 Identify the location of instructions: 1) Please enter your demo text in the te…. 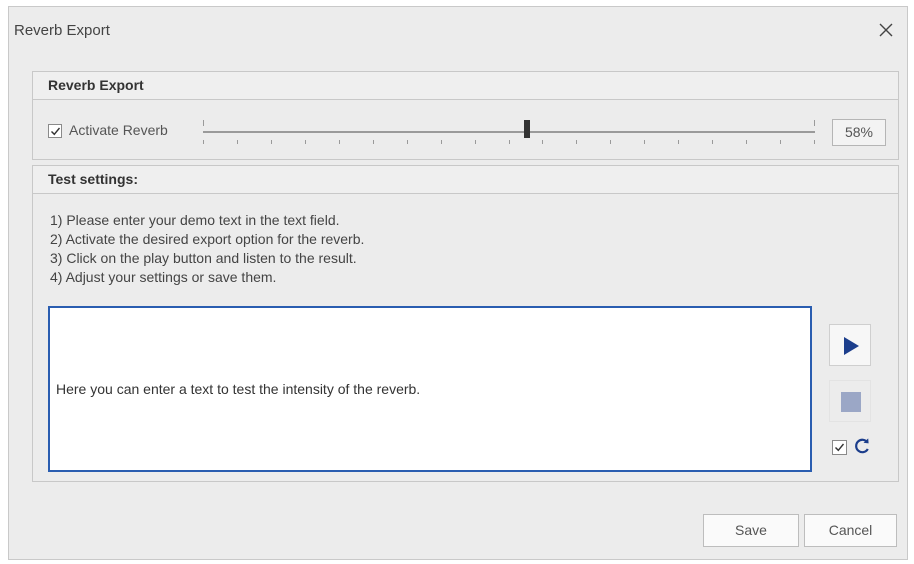
(207, 249).